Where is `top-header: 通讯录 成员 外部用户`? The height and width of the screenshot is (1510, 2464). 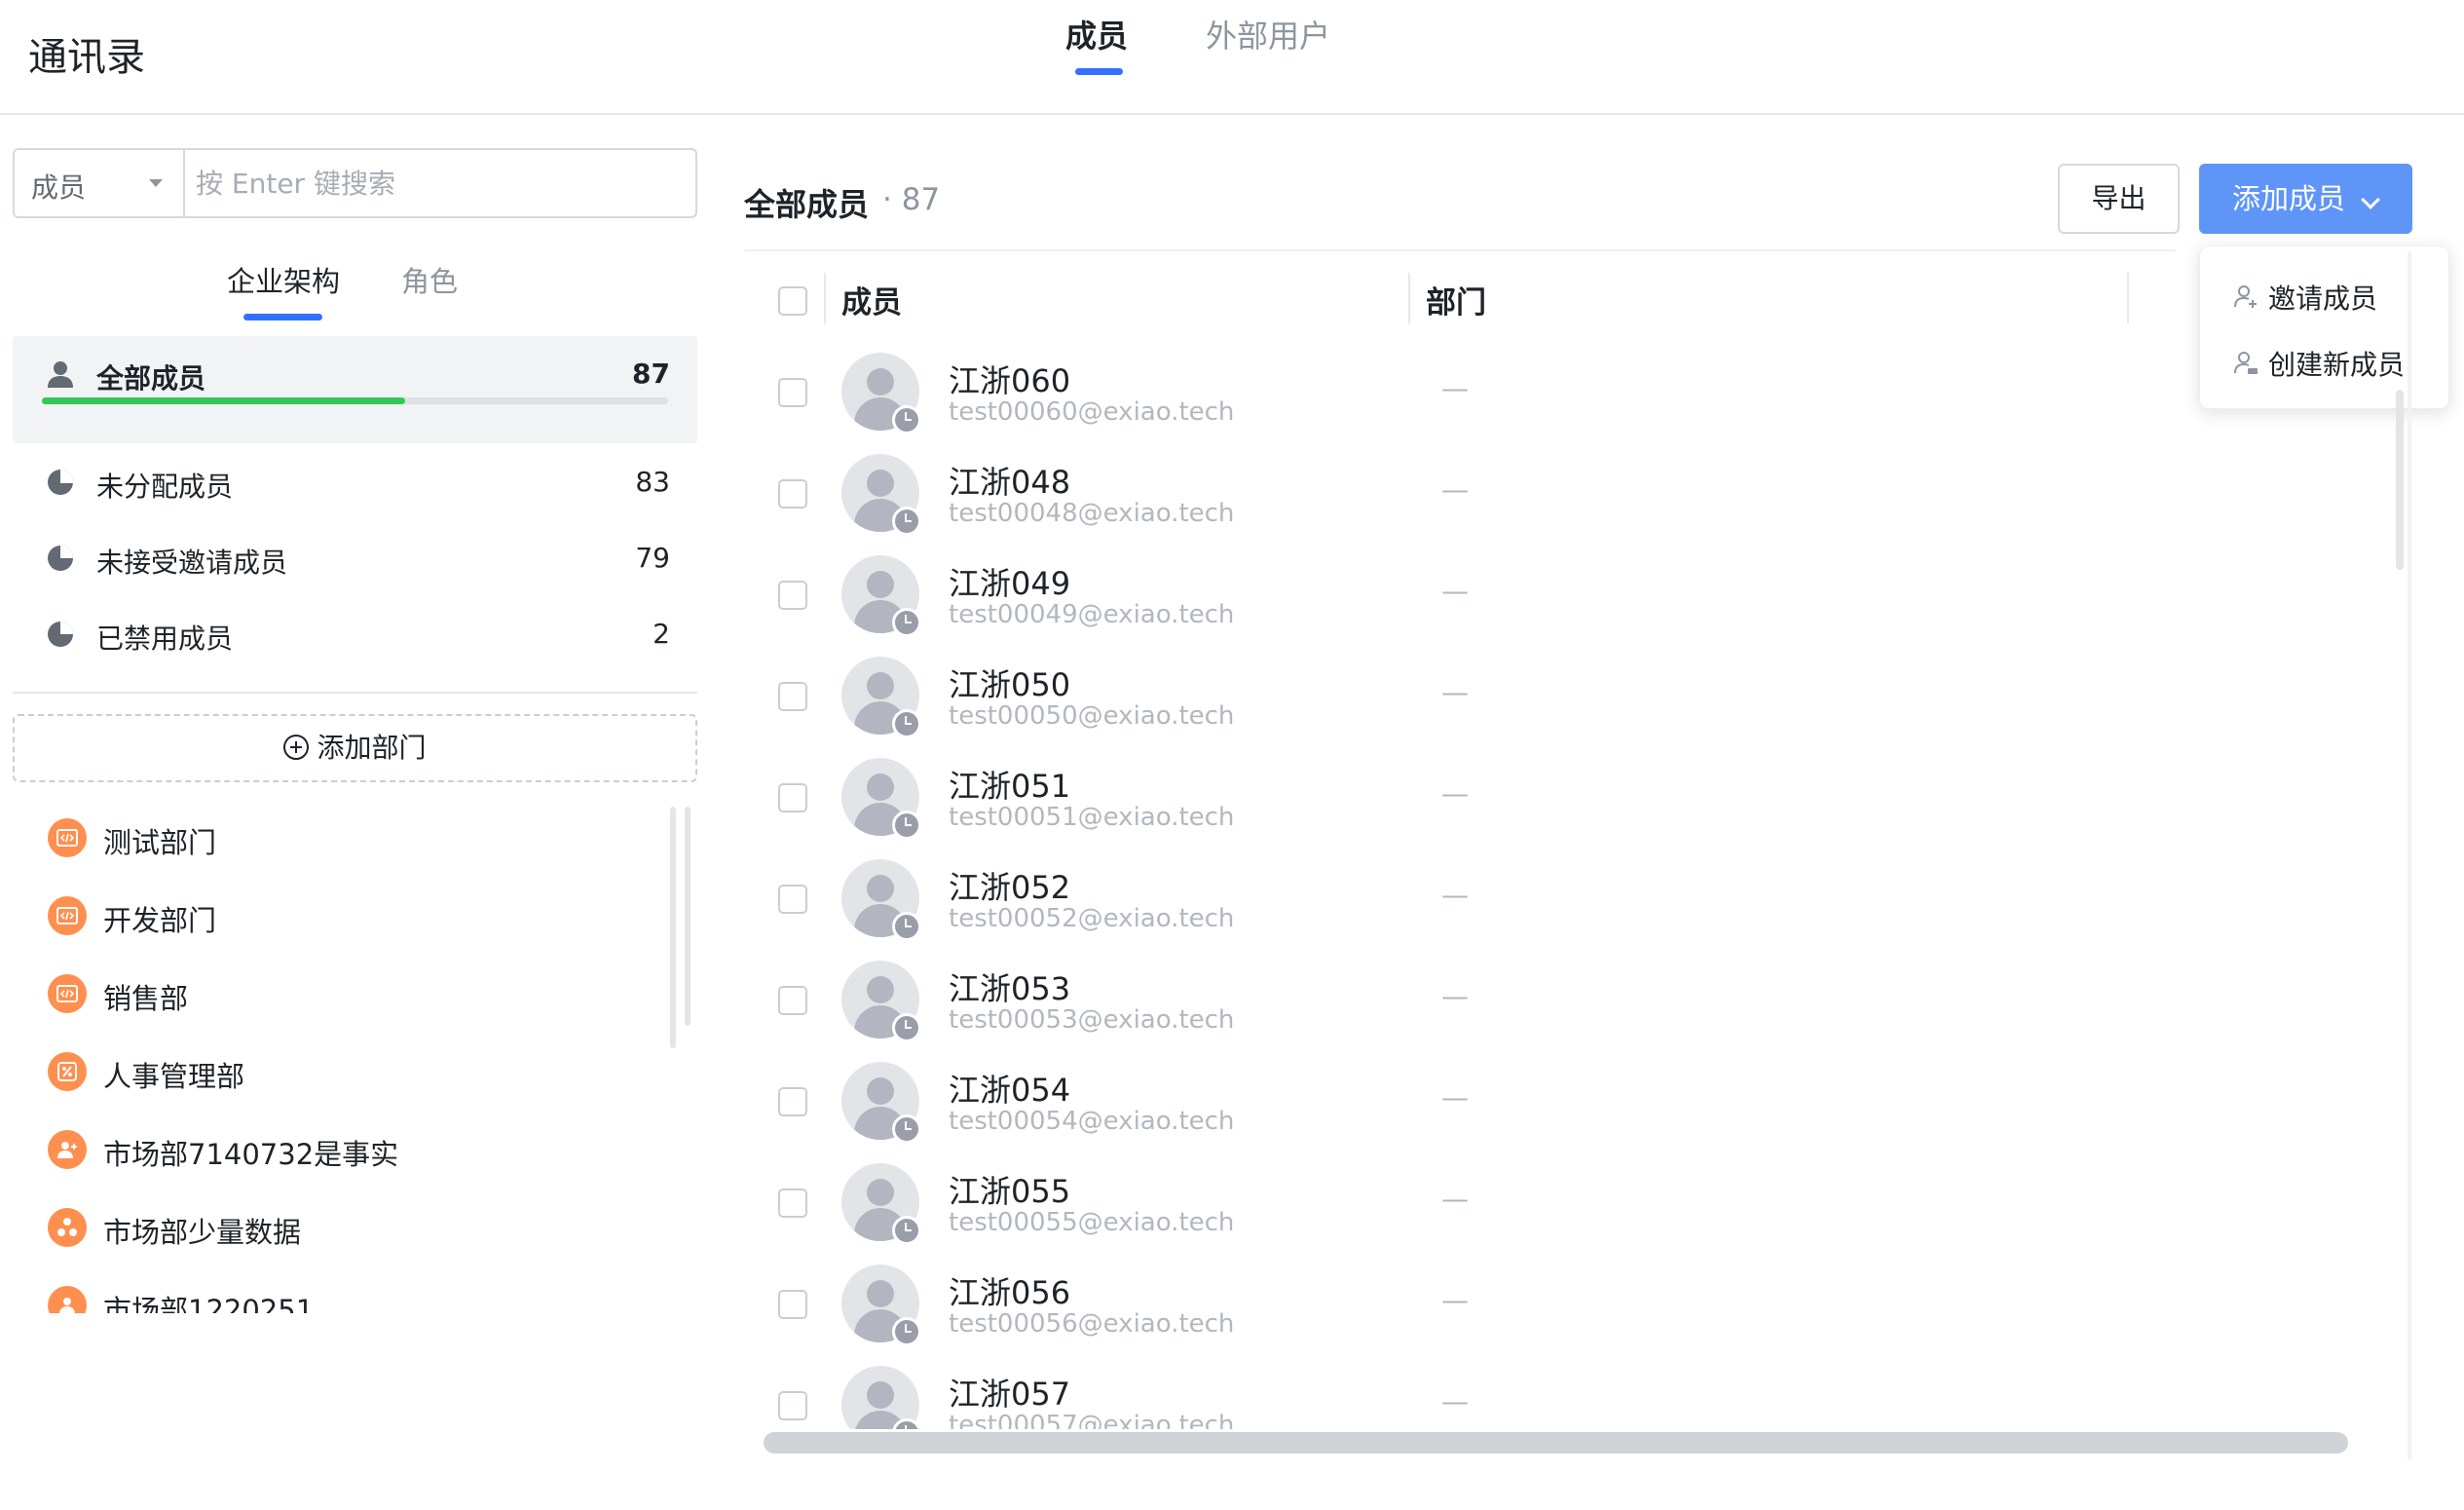 top-header: 通讯录 成员 外部用户 is located at coordinates (1232, 57).